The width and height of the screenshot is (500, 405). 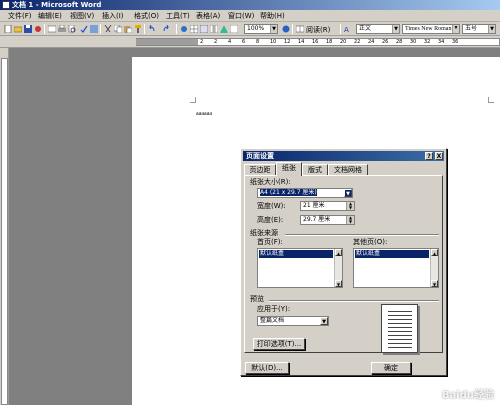 I want to click on height-spinner: 29.7 厘米 ▲ ▼, so click(x=327, y=220).